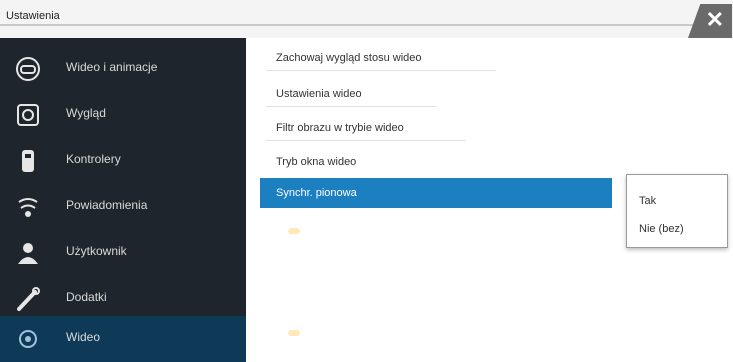 The height and width of the screenshot is (362, 733). I want to click on lightbulb-icon, so click(28, 207).